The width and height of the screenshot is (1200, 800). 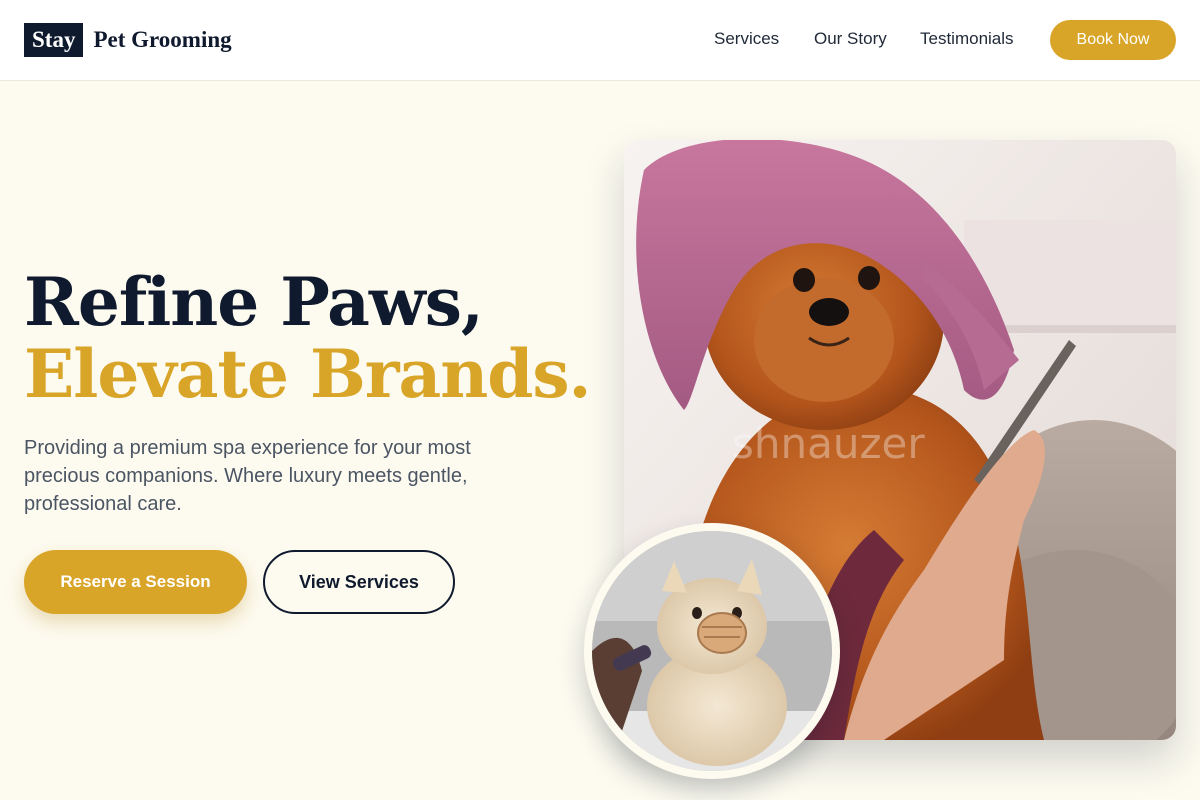 I want to click on logo-badge: Stay, so click(x=54, y=40).